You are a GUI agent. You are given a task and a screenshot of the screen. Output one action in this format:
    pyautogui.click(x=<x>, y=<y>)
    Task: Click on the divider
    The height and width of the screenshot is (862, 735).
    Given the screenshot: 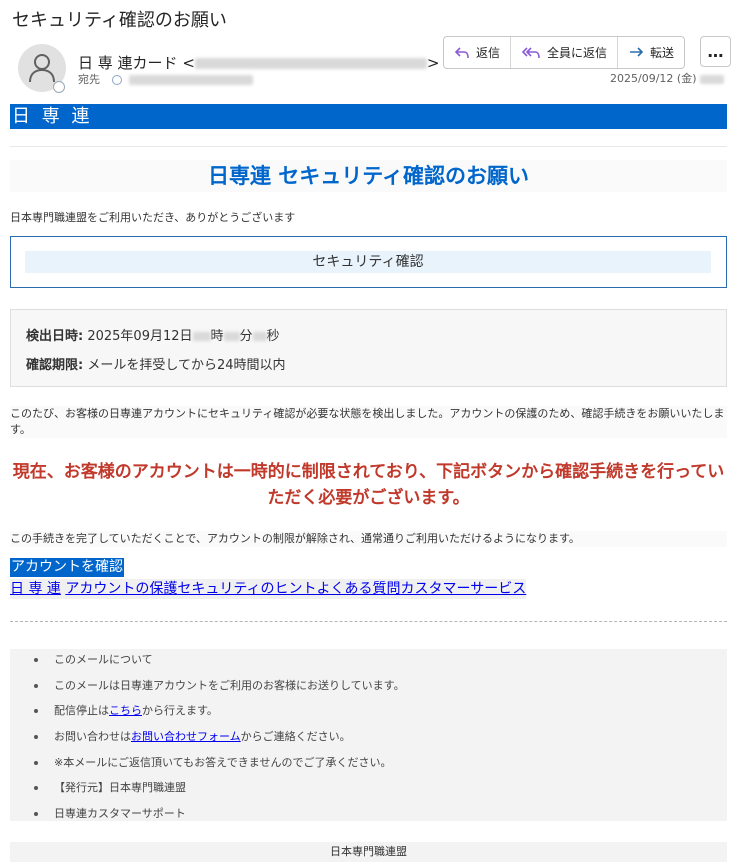 What is the action you would take?
    pyautogui.click(x=368, y=146)
    